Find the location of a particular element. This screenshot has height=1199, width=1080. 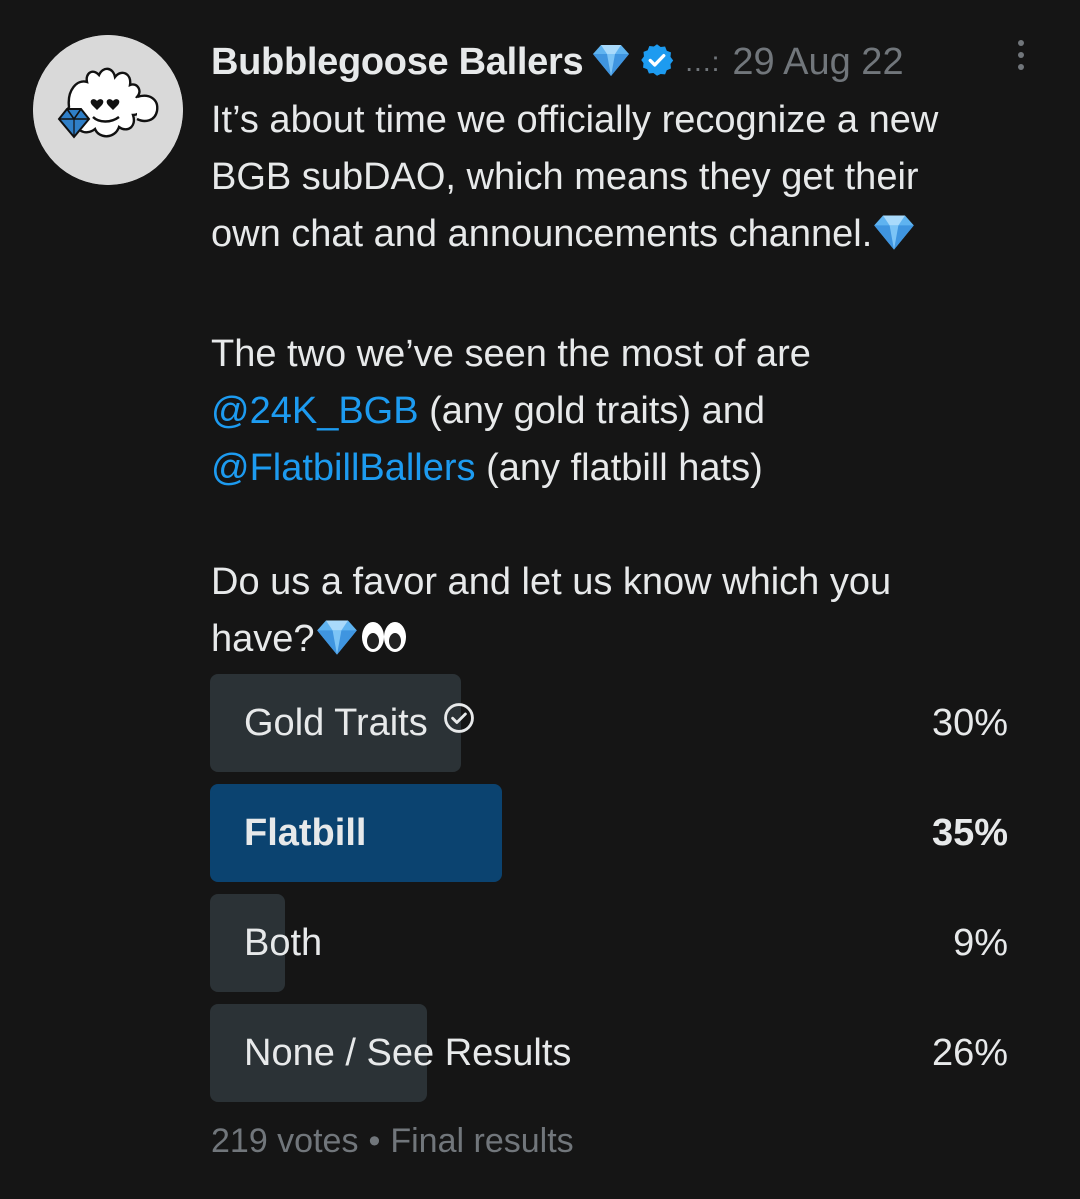

poll-option-label: Gold Traits is located at coordinates (336, 722).